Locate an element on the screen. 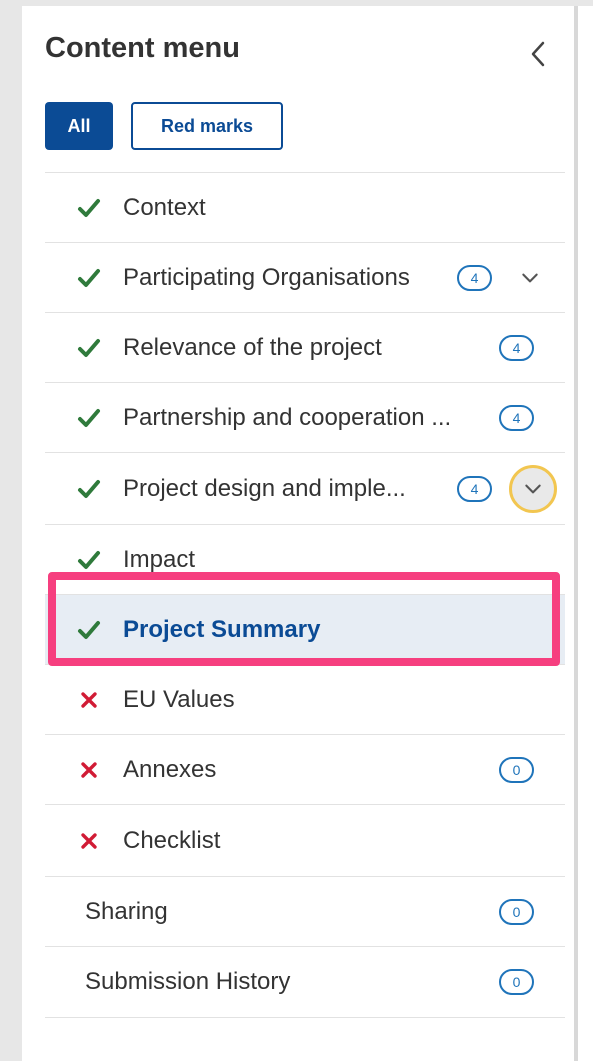 Image resolution: width=593 pixels, height=1061 pixels. menu-item-label: Context is located at coordinates (164, 207).